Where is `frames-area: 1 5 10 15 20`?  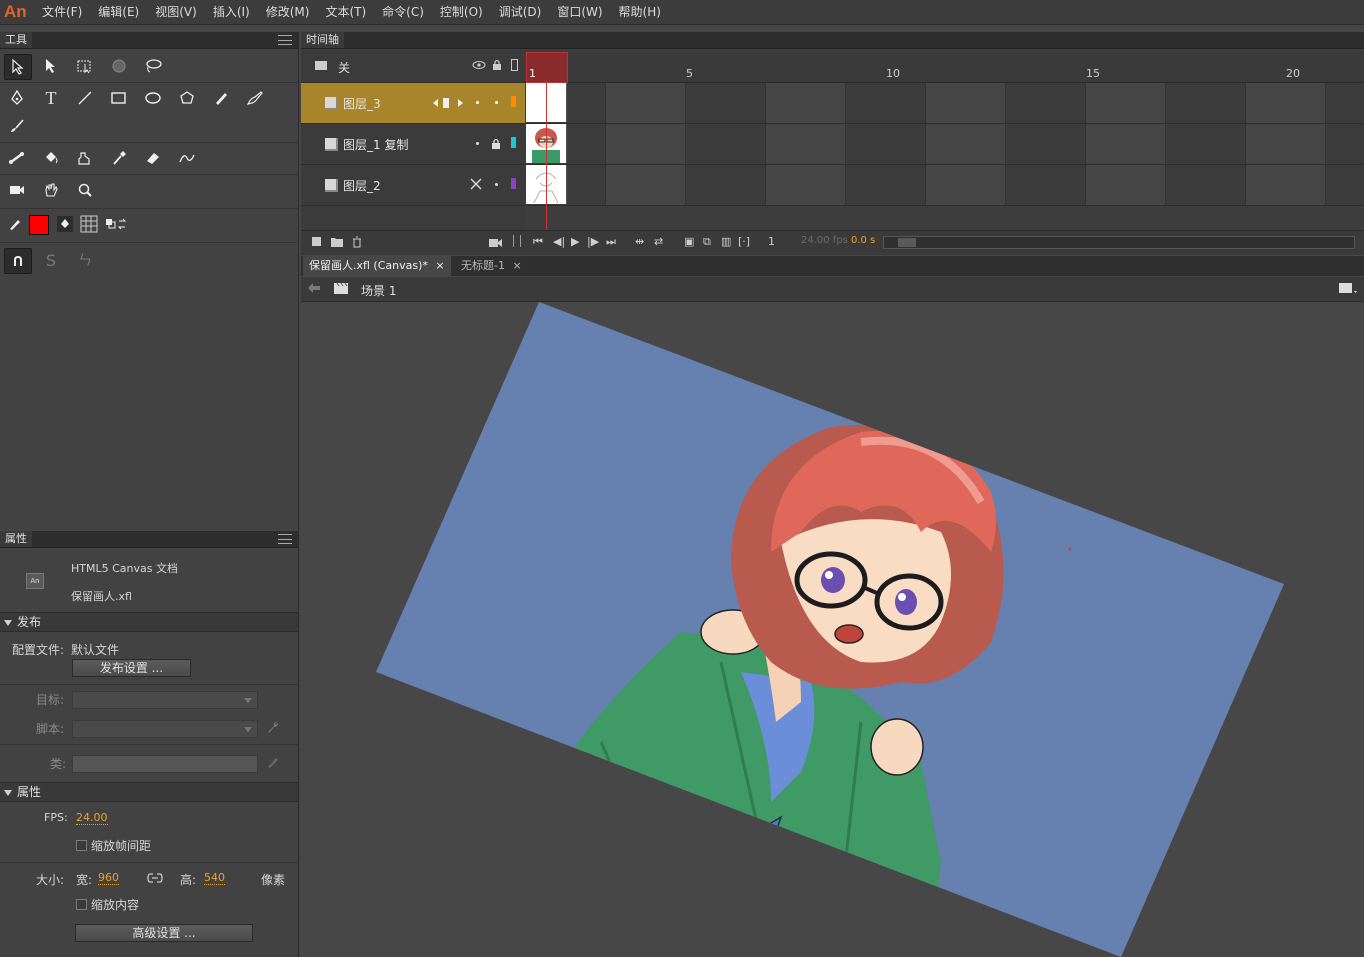 frames-area: 1 5 10 15 20 is located at coordinates (945, 141).